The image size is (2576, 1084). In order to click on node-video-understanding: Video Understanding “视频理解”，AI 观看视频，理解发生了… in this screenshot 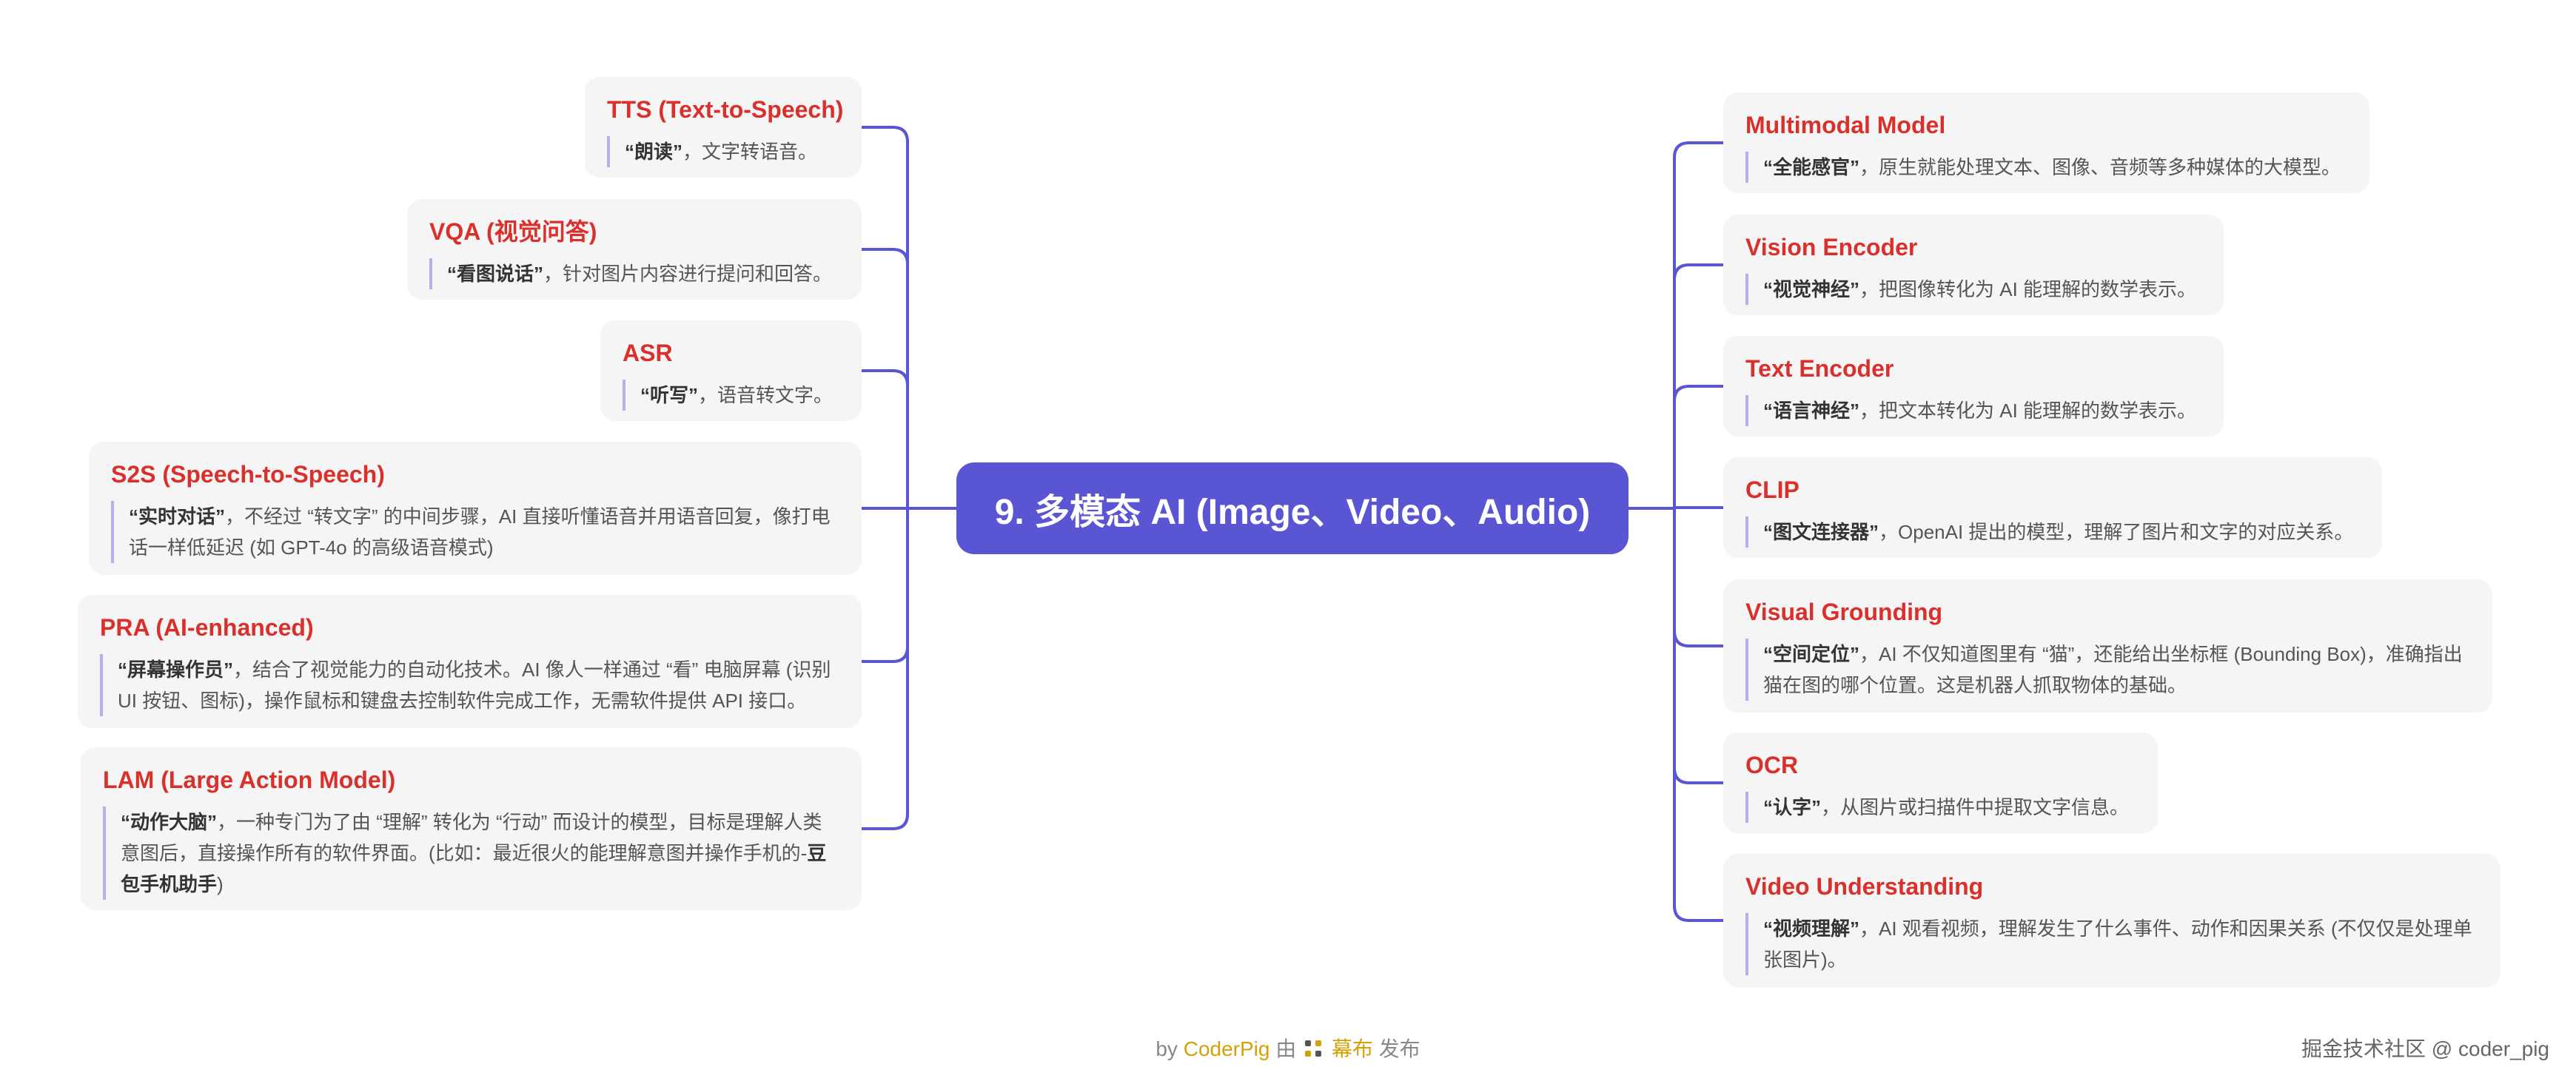, I will do `click(2111, 920)`.